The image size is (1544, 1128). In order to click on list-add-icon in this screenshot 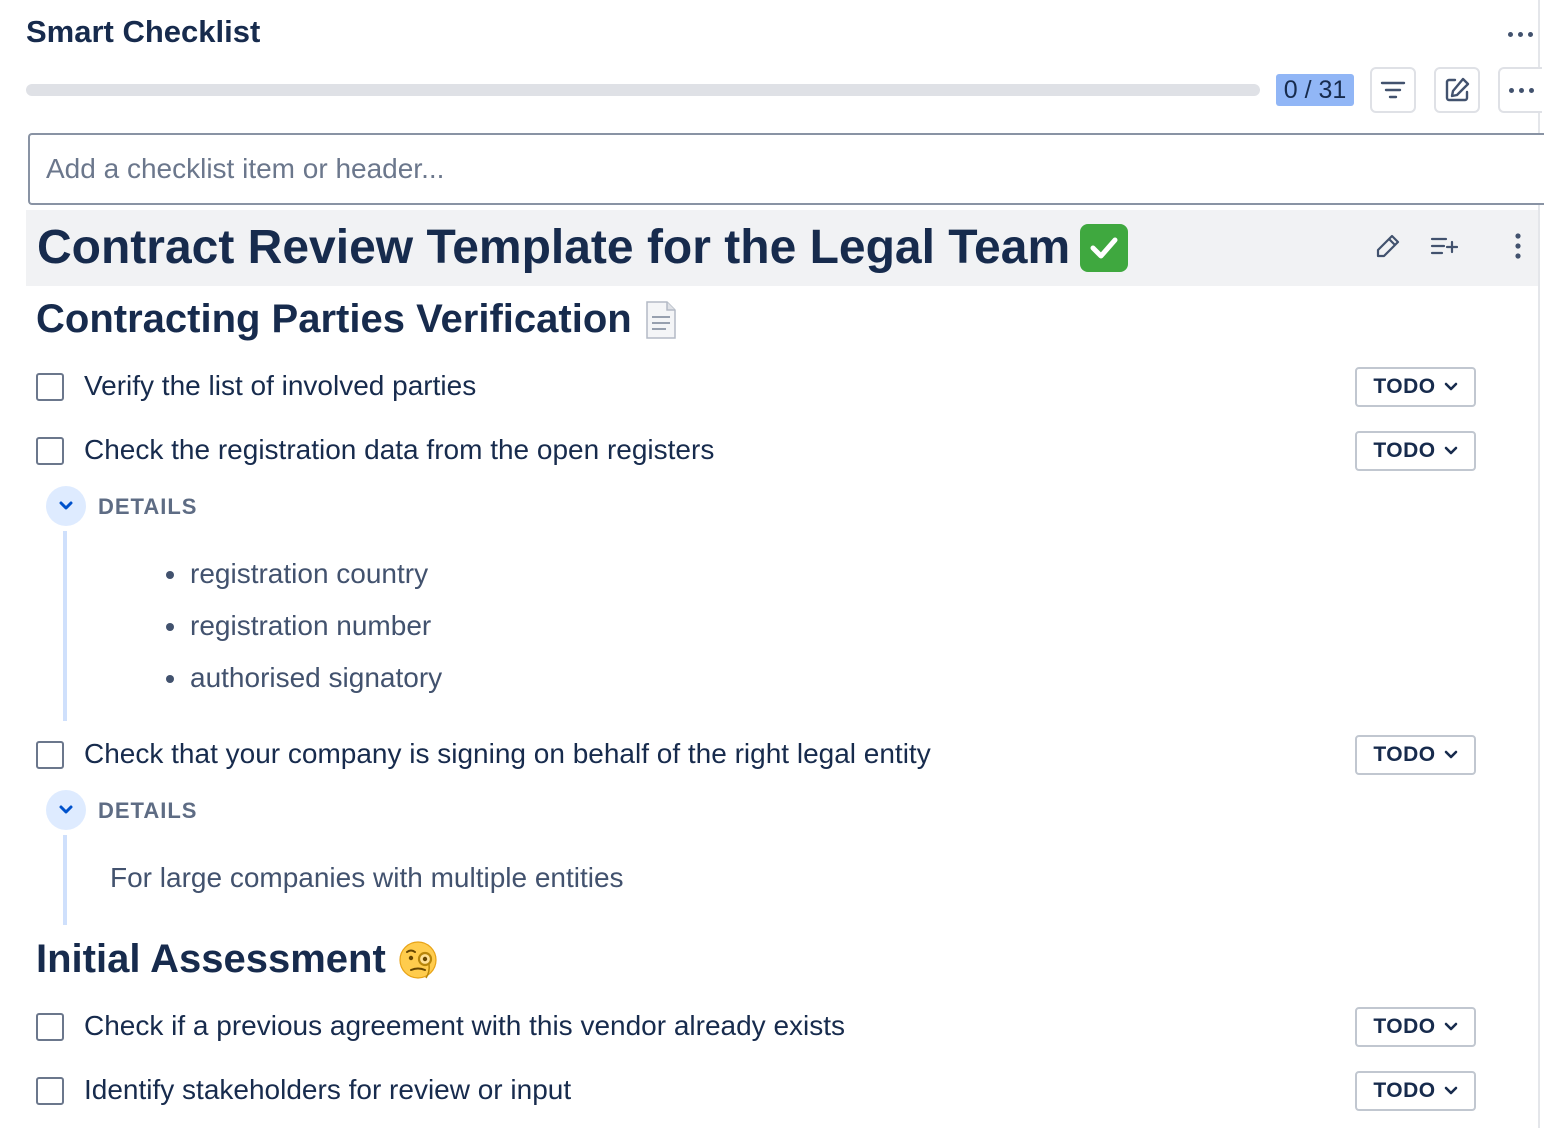, I will do `click(1444, 246)`.